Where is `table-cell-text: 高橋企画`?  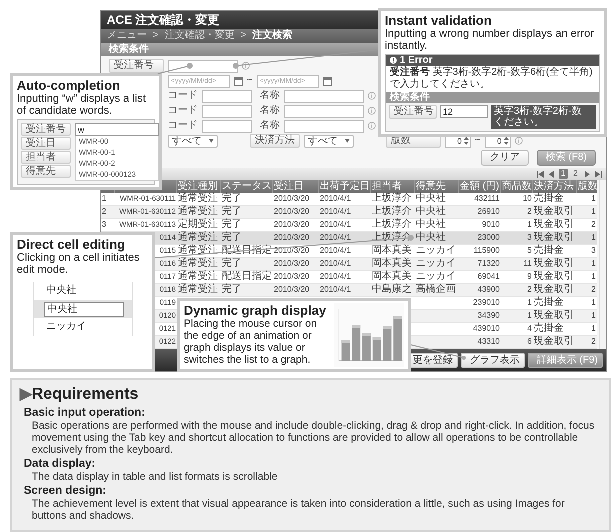 table-cell-text: 高橋企画 is located at coordinates (436, 290).